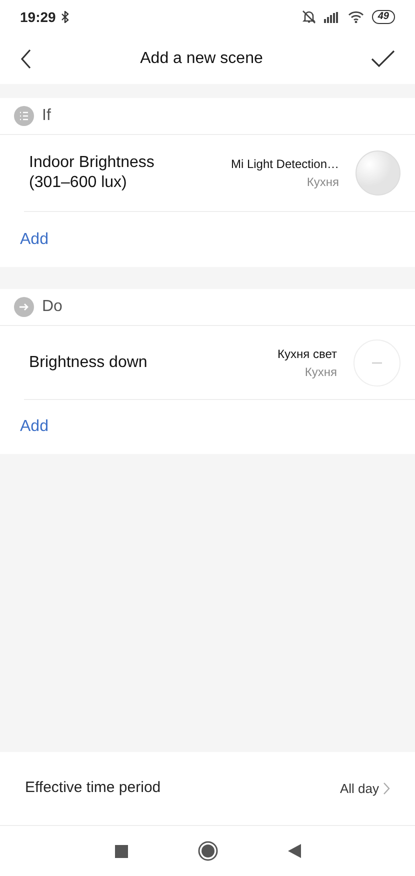 The width and height of the screenshot is (415, 876). Describe the element at coordinates (294, 851) in the screenshot. I see `back-nav-icon` at that location.